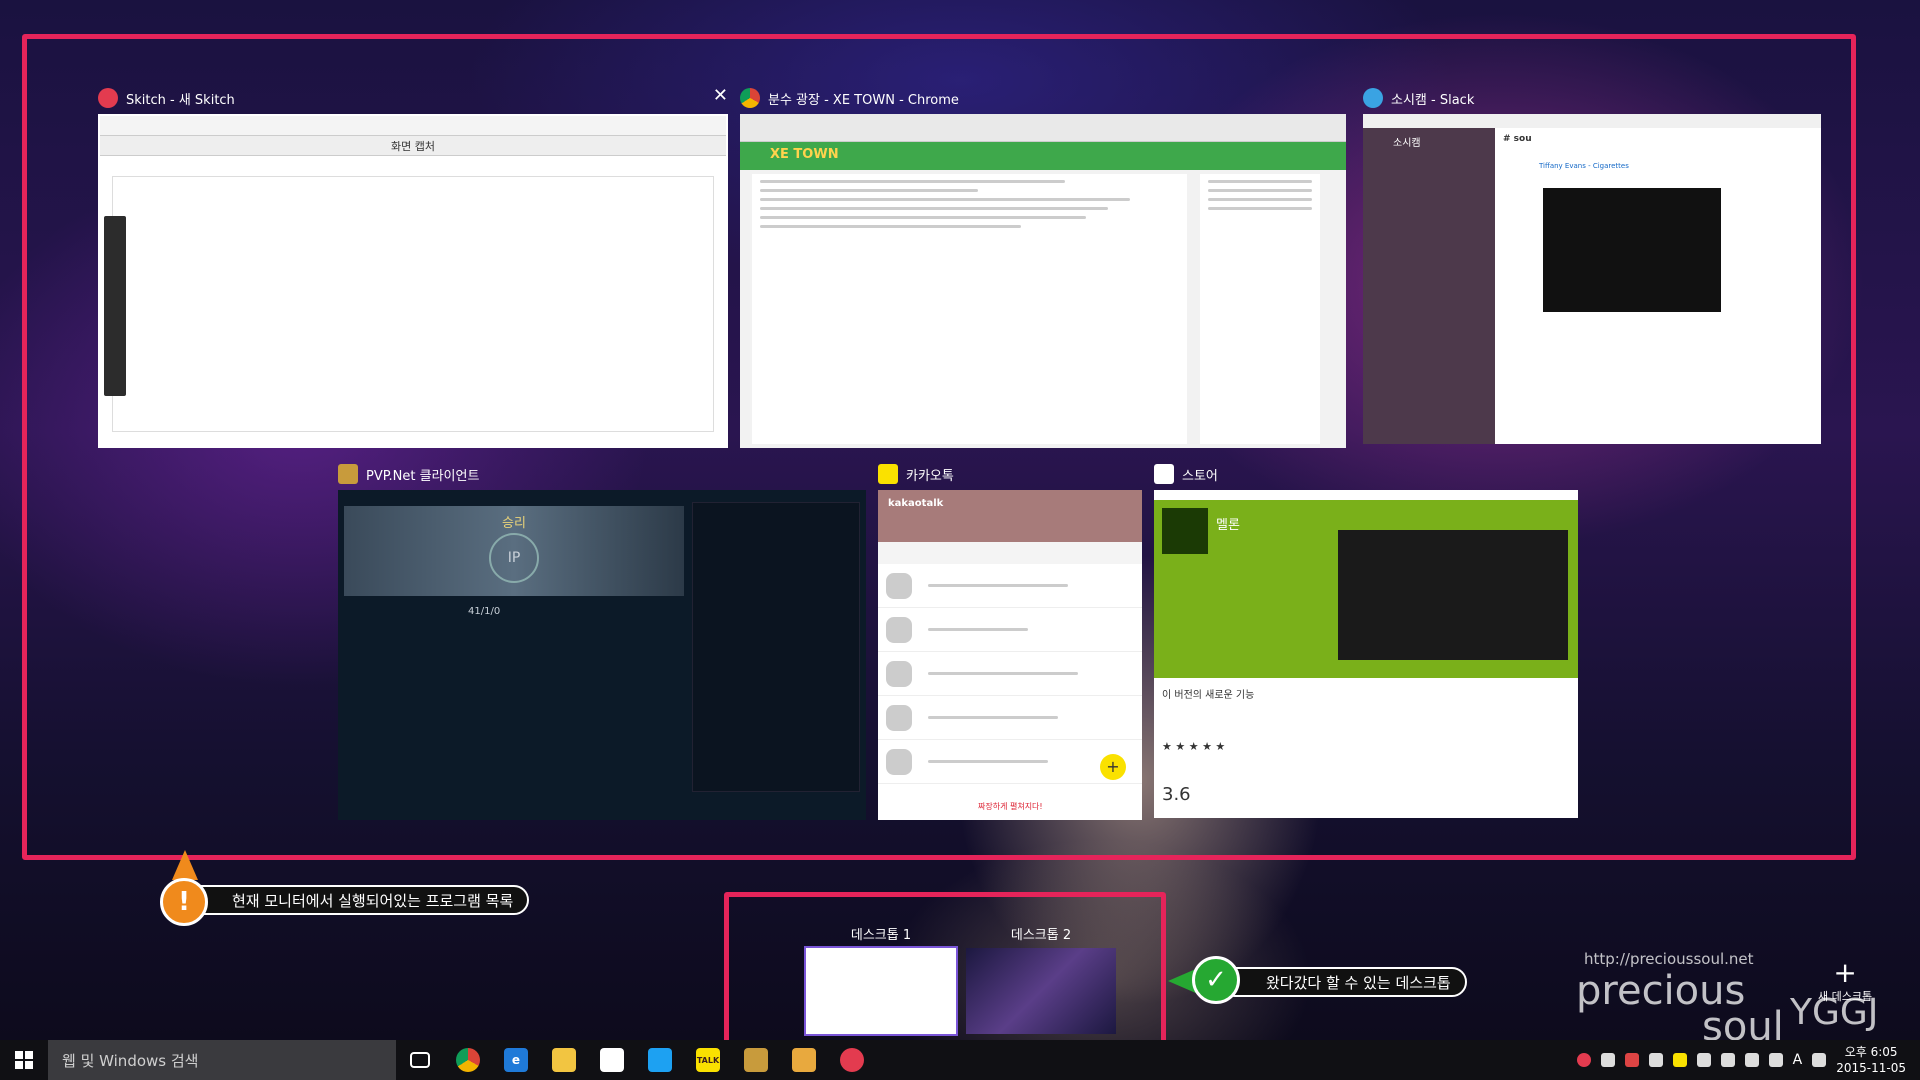 The height and width of the screenshot is (1080, 1920). Describe the element at coordinates (602, 655) in the screenshot. I see `window-thumbnail: 승리 IP 41/1/0` at that location.